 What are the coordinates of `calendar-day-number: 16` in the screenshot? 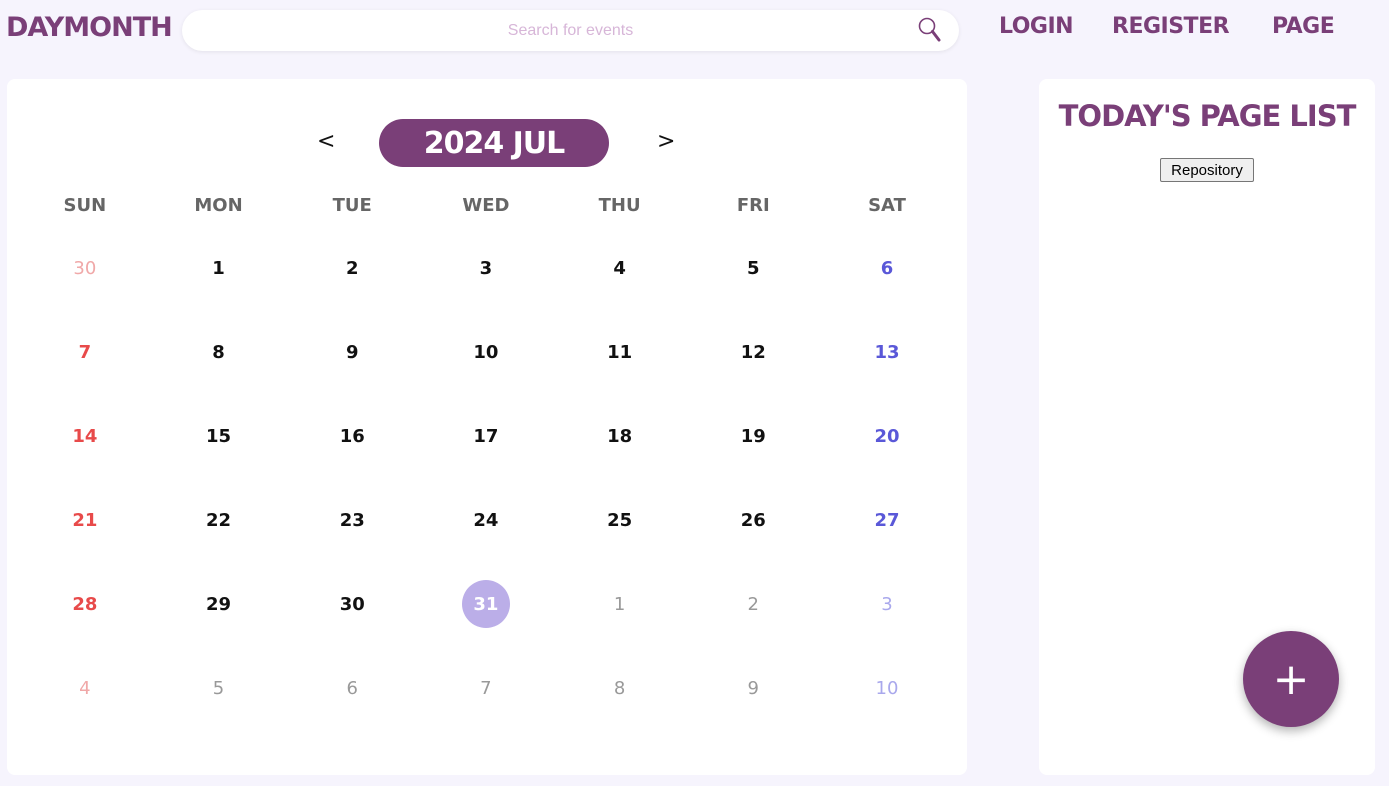 It's located at (352, 436).